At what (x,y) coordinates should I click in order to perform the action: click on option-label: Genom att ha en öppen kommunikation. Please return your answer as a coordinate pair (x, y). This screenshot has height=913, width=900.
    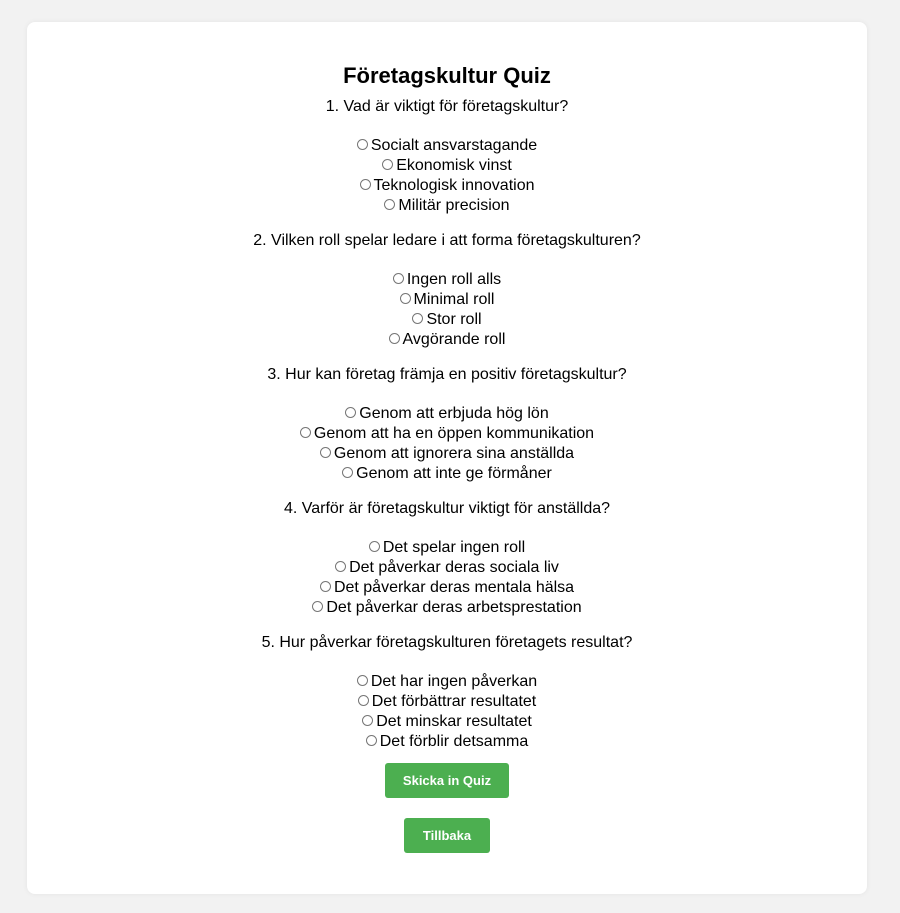
    Looking at the image, I should click on (454, 433).